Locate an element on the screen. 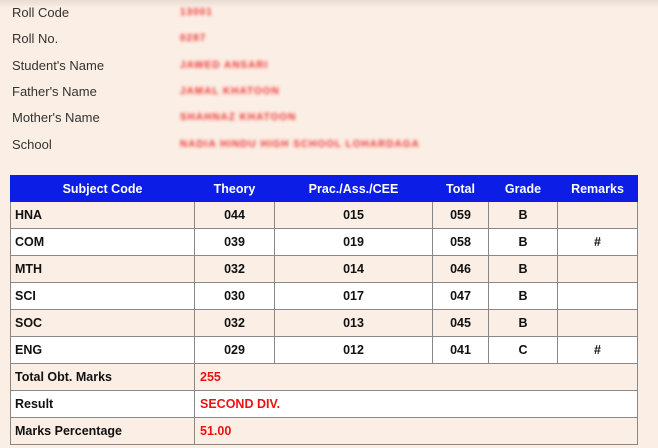 This screenshot has width=658, height=448. summary-row-percentage: Marks Percentage 51.00 is located at coordinates (324, 431).